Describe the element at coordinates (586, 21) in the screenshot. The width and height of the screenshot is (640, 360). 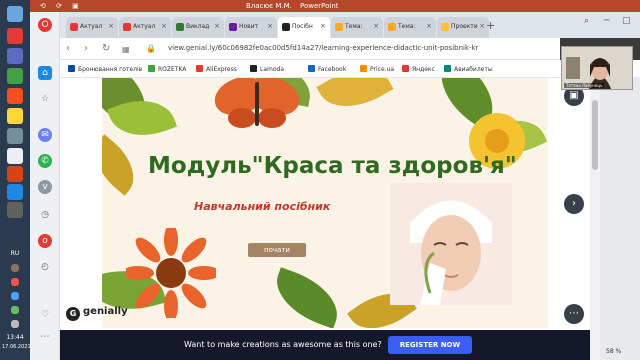
I see `search-tabs-icon: ⌕` at that location.